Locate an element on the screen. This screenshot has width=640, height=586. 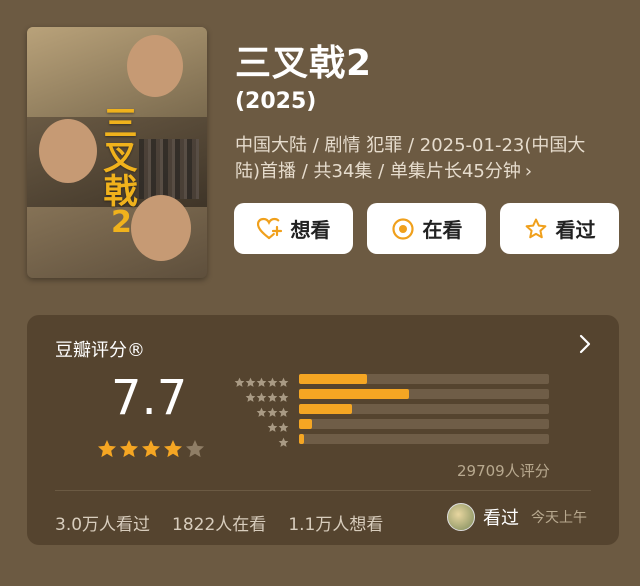
rating-count: 29709人评分 is located at coordinates (503, 471).